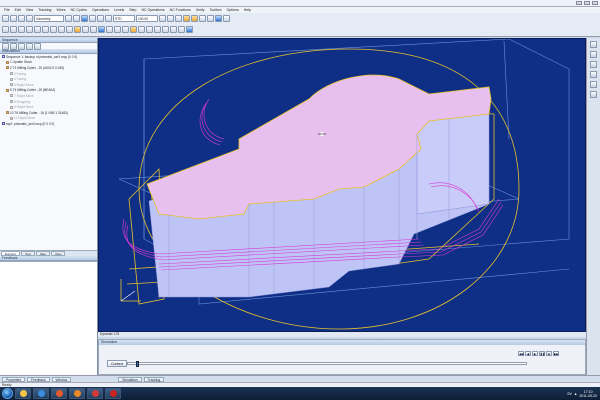 The height and width of the screenshot is (400, 600). What do you see at coordinates (41, 393) in the screenshot?
I see `taskbar-browser` at bounding box center [41, 393].